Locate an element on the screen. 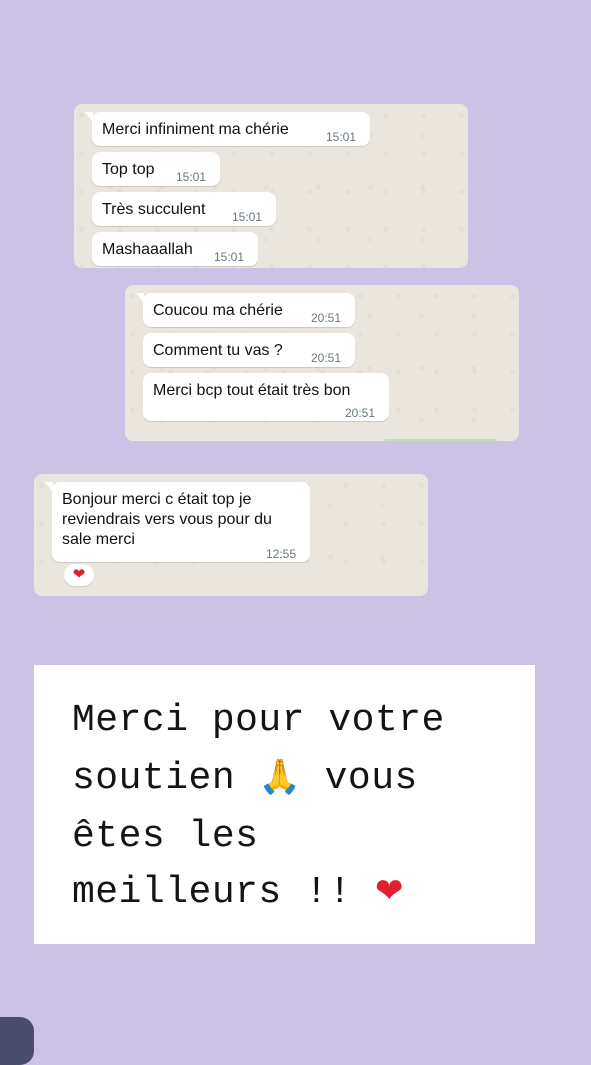  praying-hands-icon: 🙏 is located at coordinates (280, 777).